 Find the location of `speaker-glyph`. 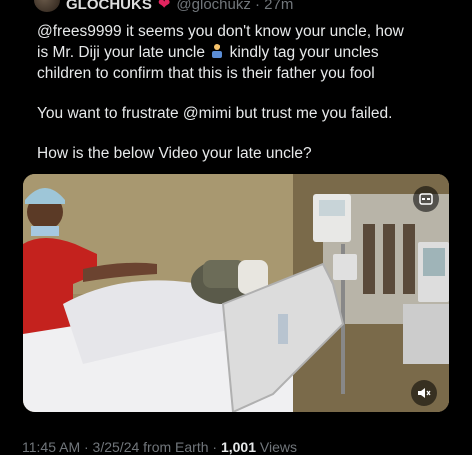

speaker-glyph is located at coordinates (424, 393).